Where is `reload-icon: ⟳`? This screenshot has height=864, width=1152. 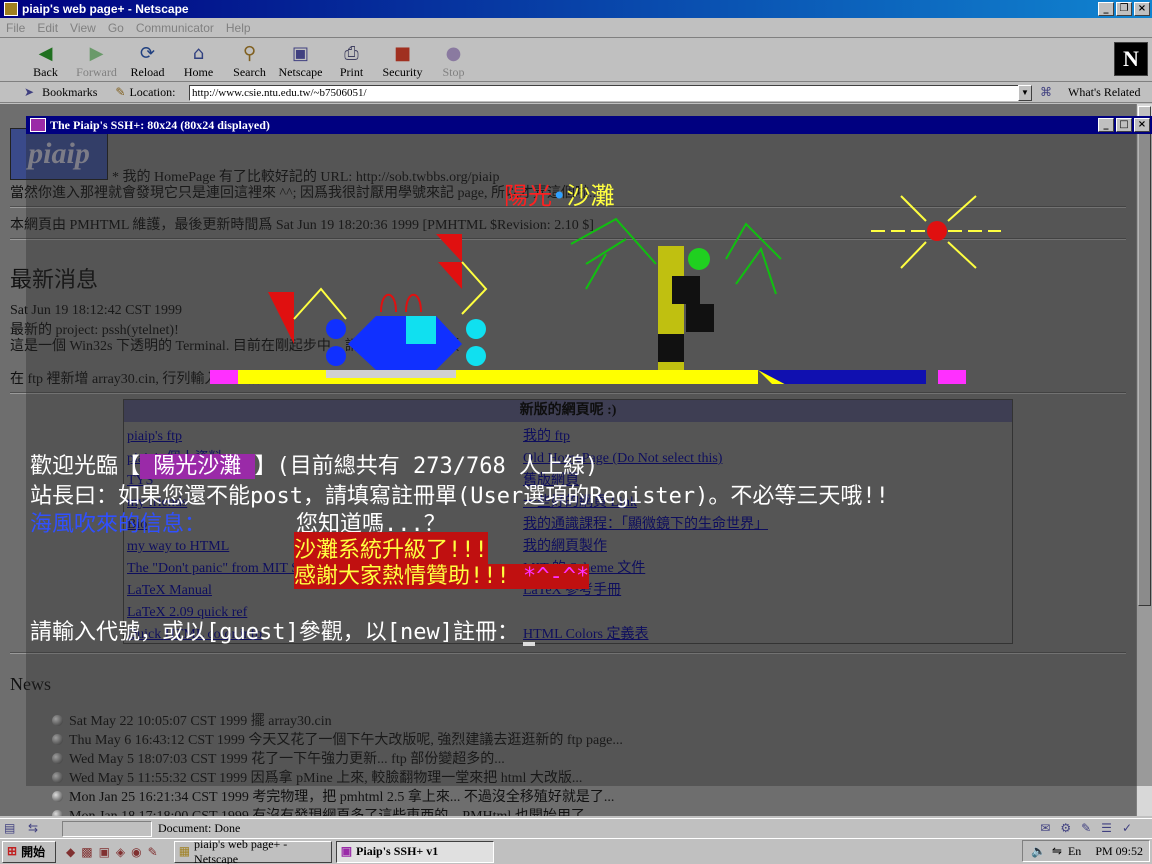
reload-icon: ⟳ is located at coordinates (147, 53).